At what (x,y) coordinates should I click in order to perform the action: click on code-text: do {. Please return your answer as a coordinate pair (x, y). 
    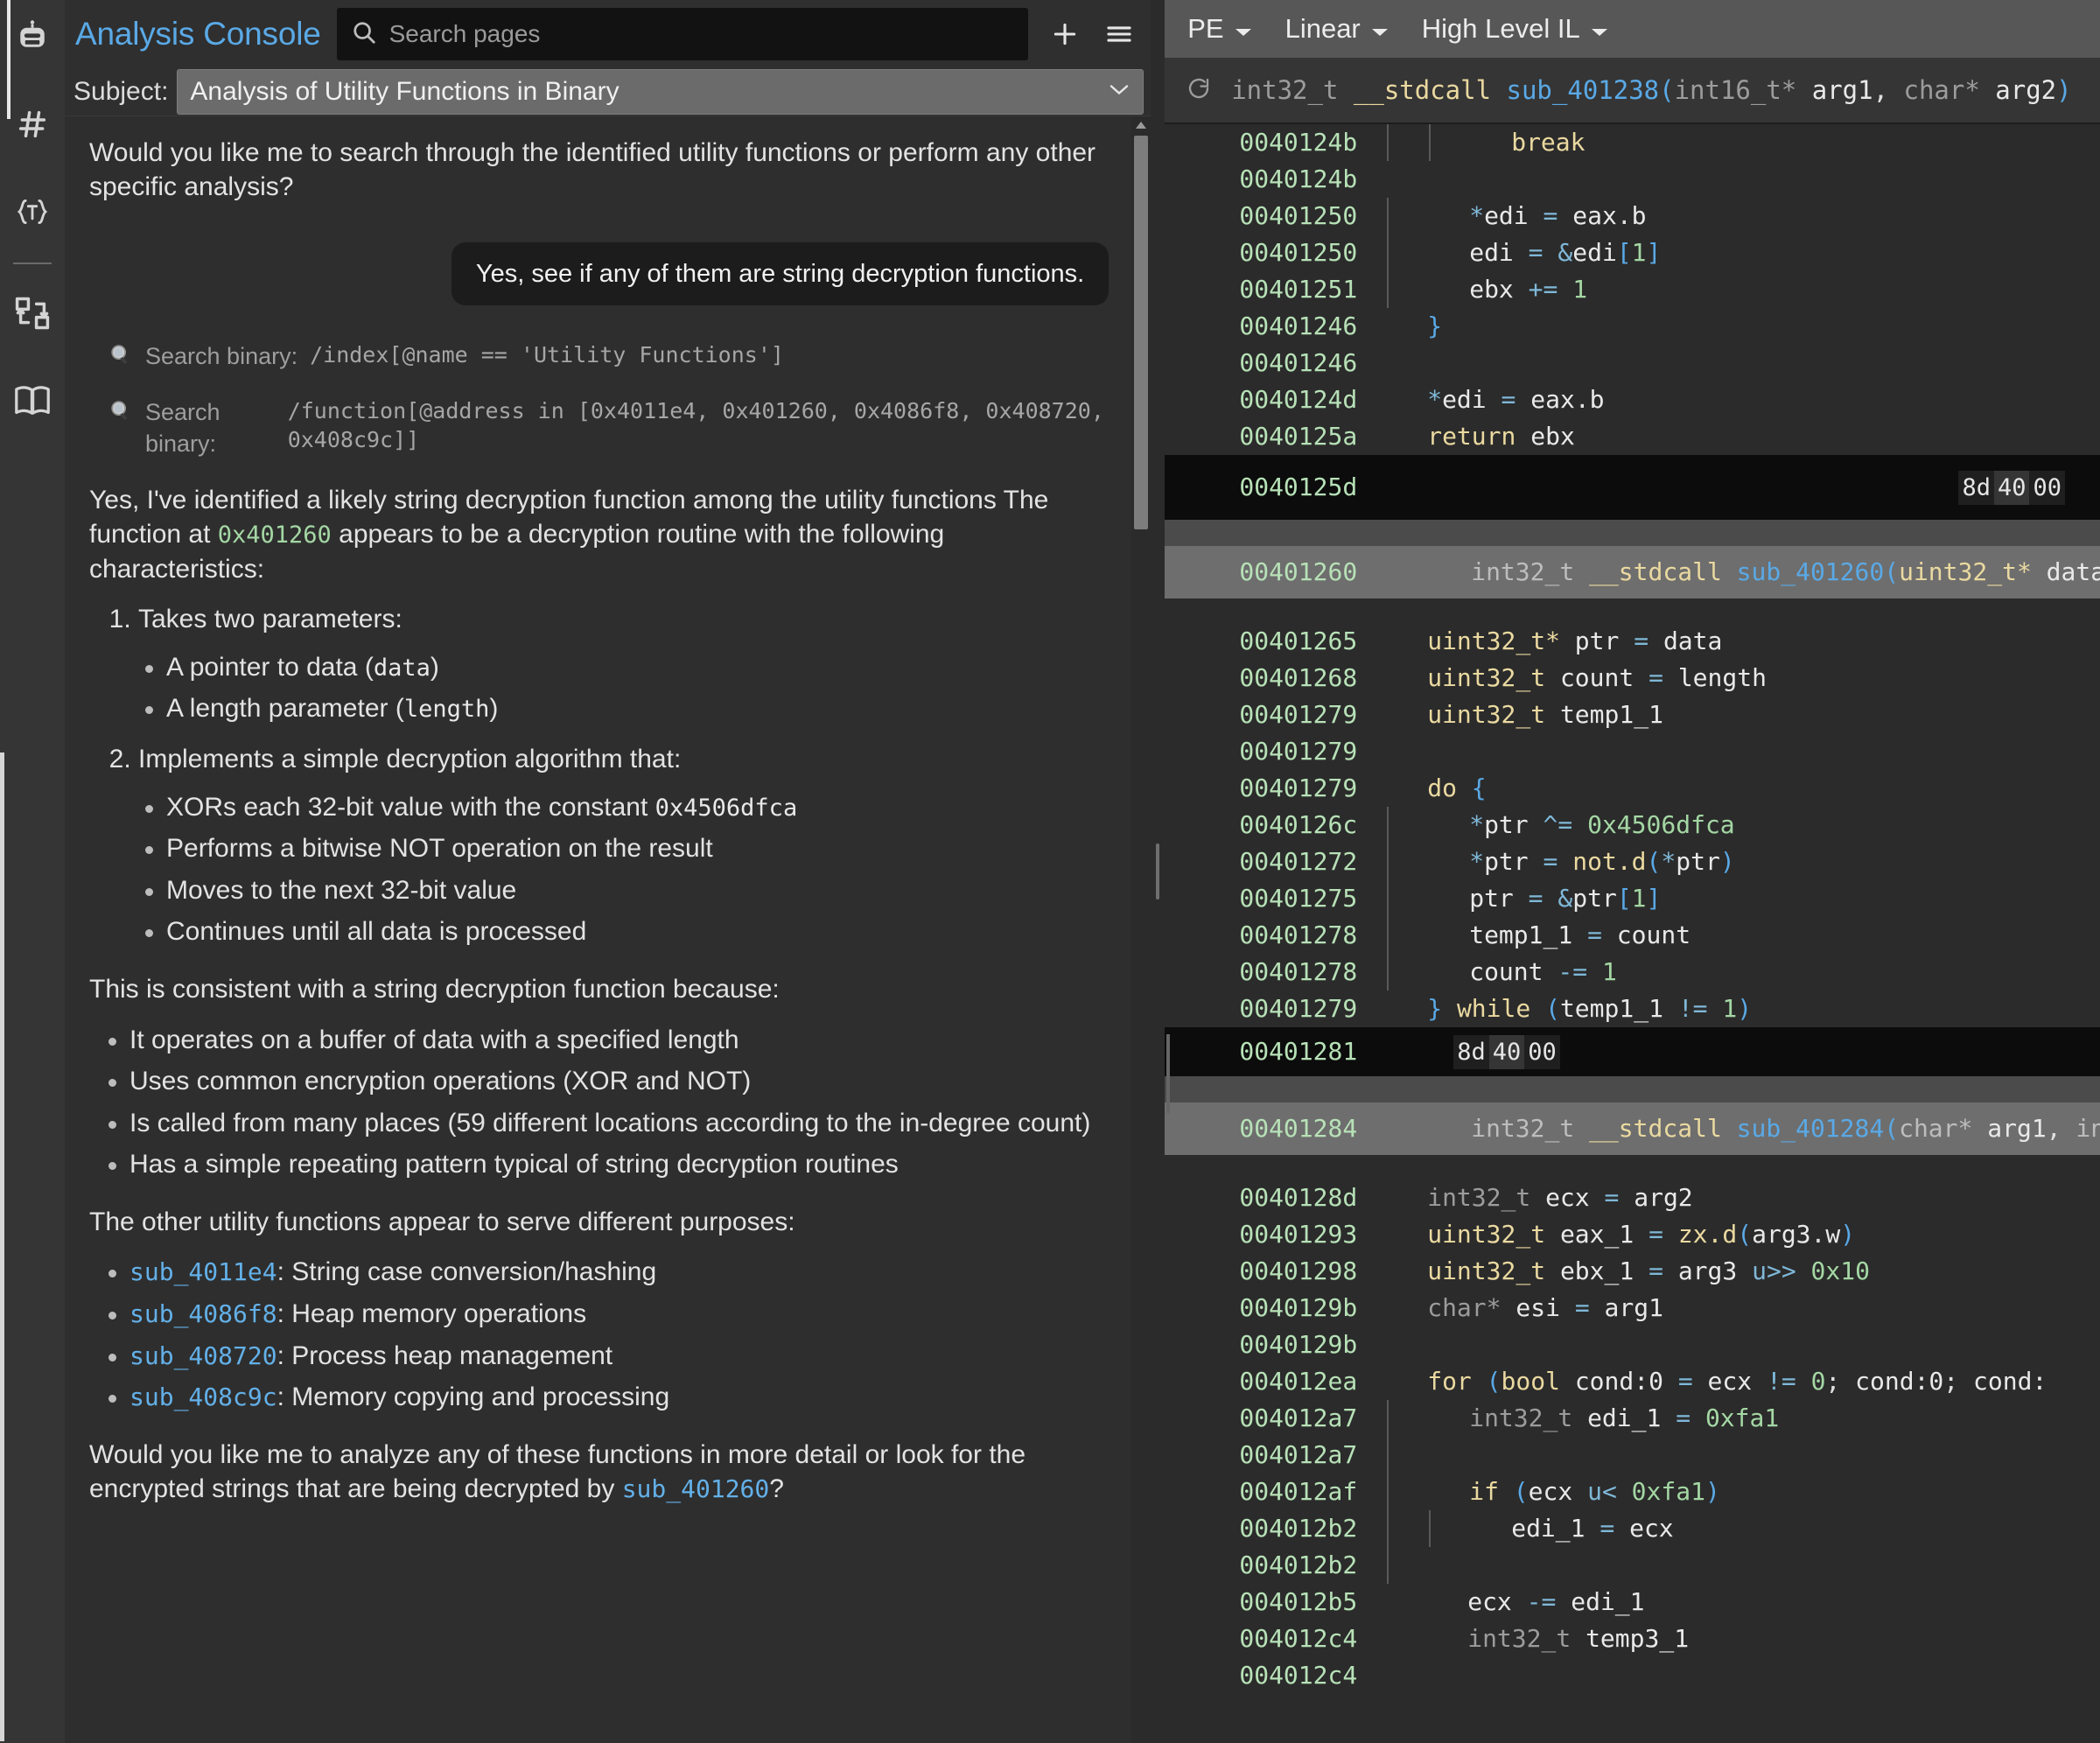
    Looking at the image, I should click on (1733, 788).